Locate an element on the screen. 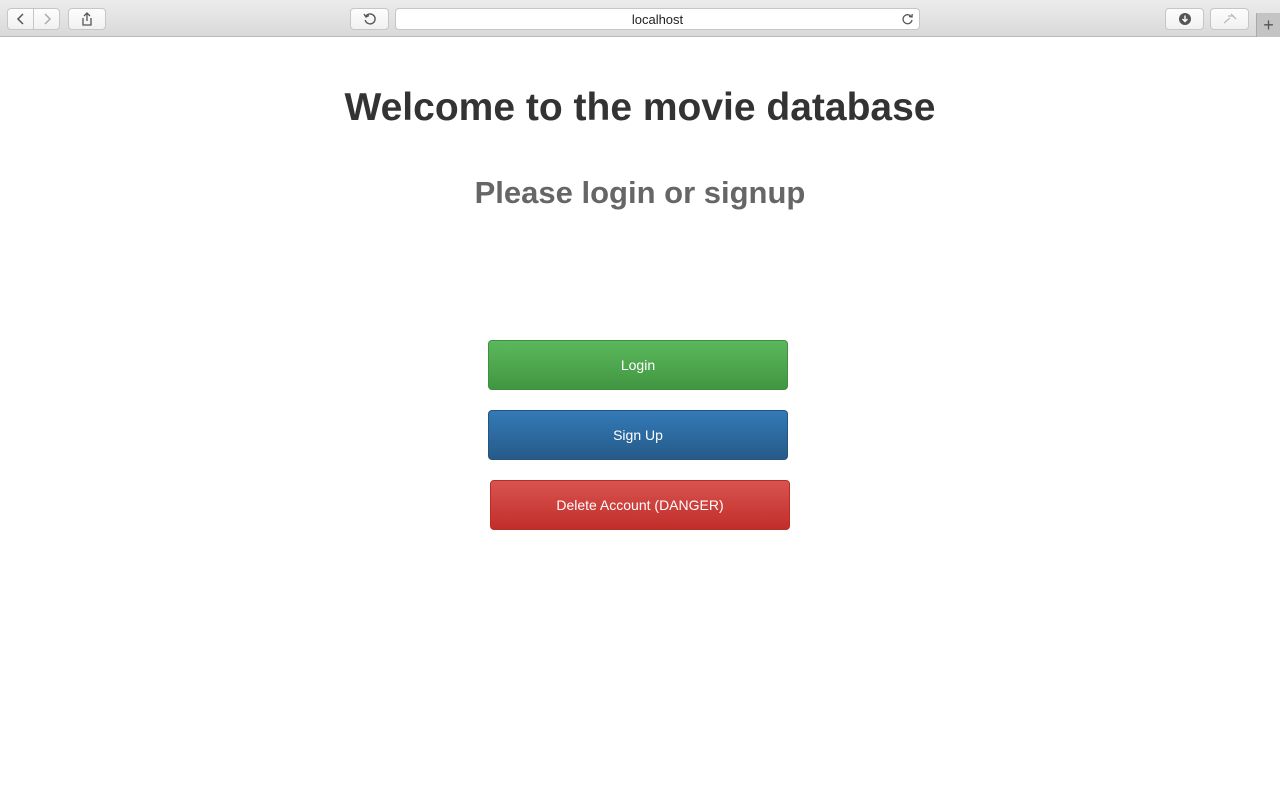 This screenshot has width=1280, height=800. chevron-right-icon is located at coordinates (47, 19).